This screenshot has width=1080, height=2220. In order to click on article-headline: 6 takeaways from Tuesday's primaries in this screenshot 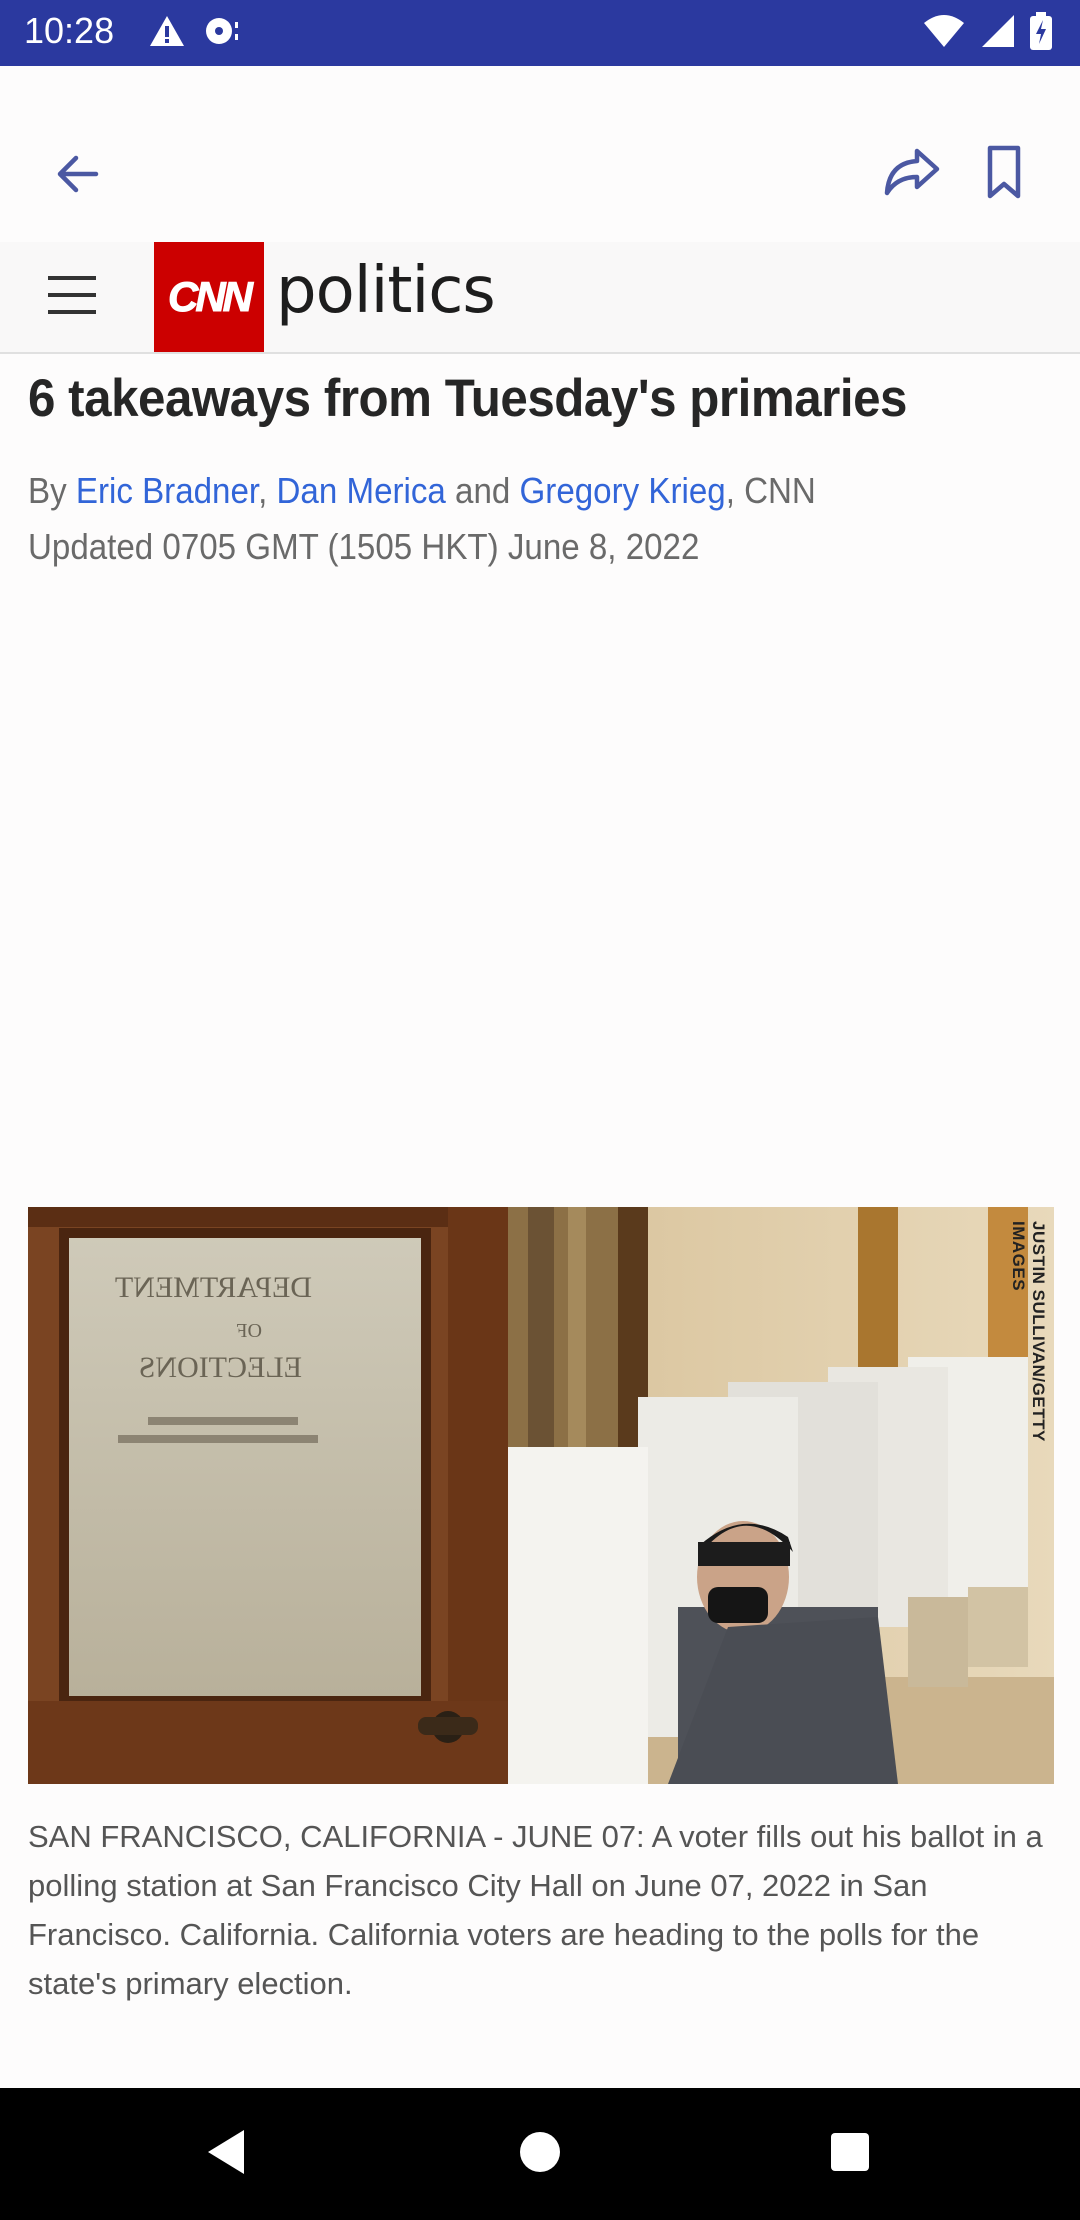, I will do `click(468, 398)`.